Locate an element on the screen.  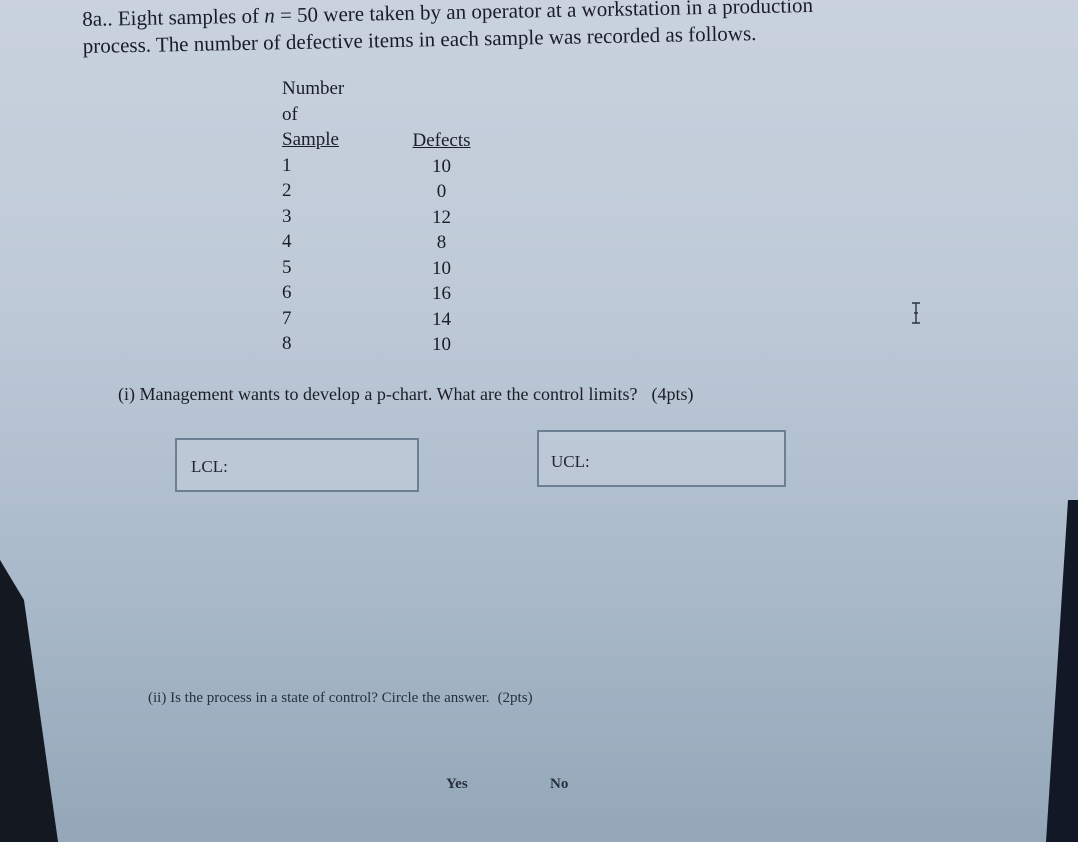
lcl-input: LCL: is located at coordinates (297, 465).